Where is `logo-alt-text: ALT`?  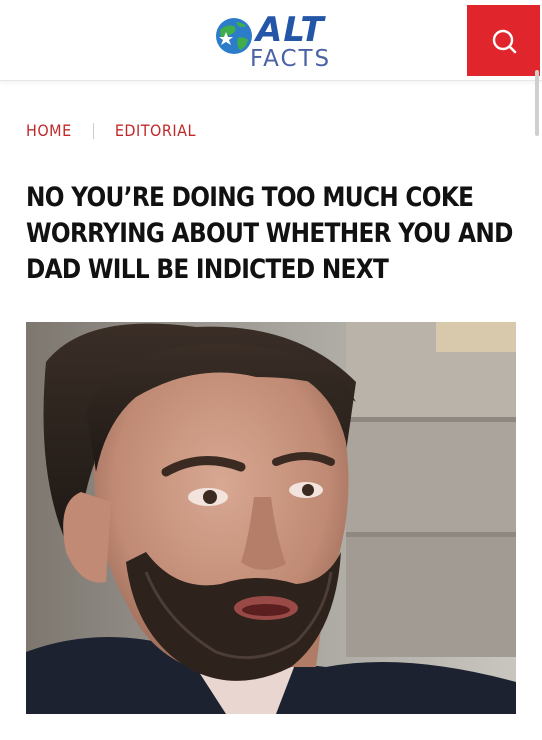
logo-alt-text: ALT is located at coordinates (290, 30).